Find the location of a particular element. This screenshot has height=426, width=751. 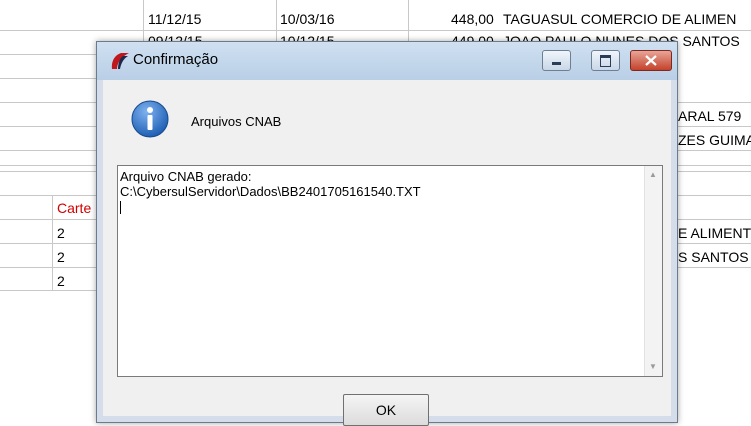

dialog-title: Confirmação is located at coordinates (176, 59).